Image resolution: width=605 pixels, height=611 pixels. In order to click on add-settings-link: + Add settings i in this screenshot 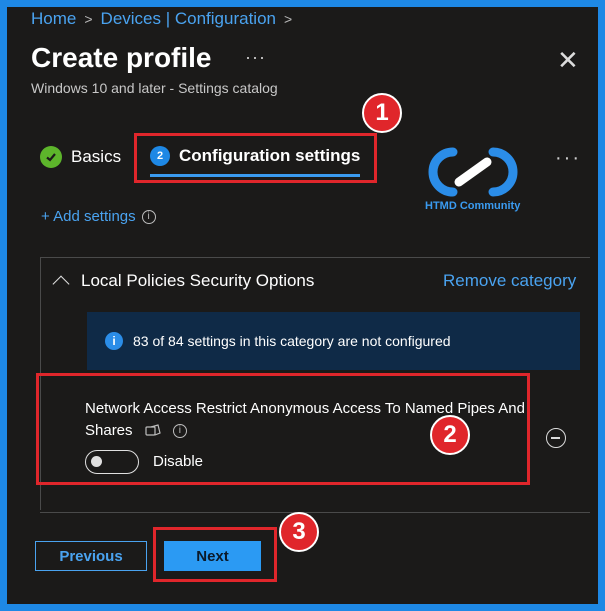, I will do `click(98, 216)`.